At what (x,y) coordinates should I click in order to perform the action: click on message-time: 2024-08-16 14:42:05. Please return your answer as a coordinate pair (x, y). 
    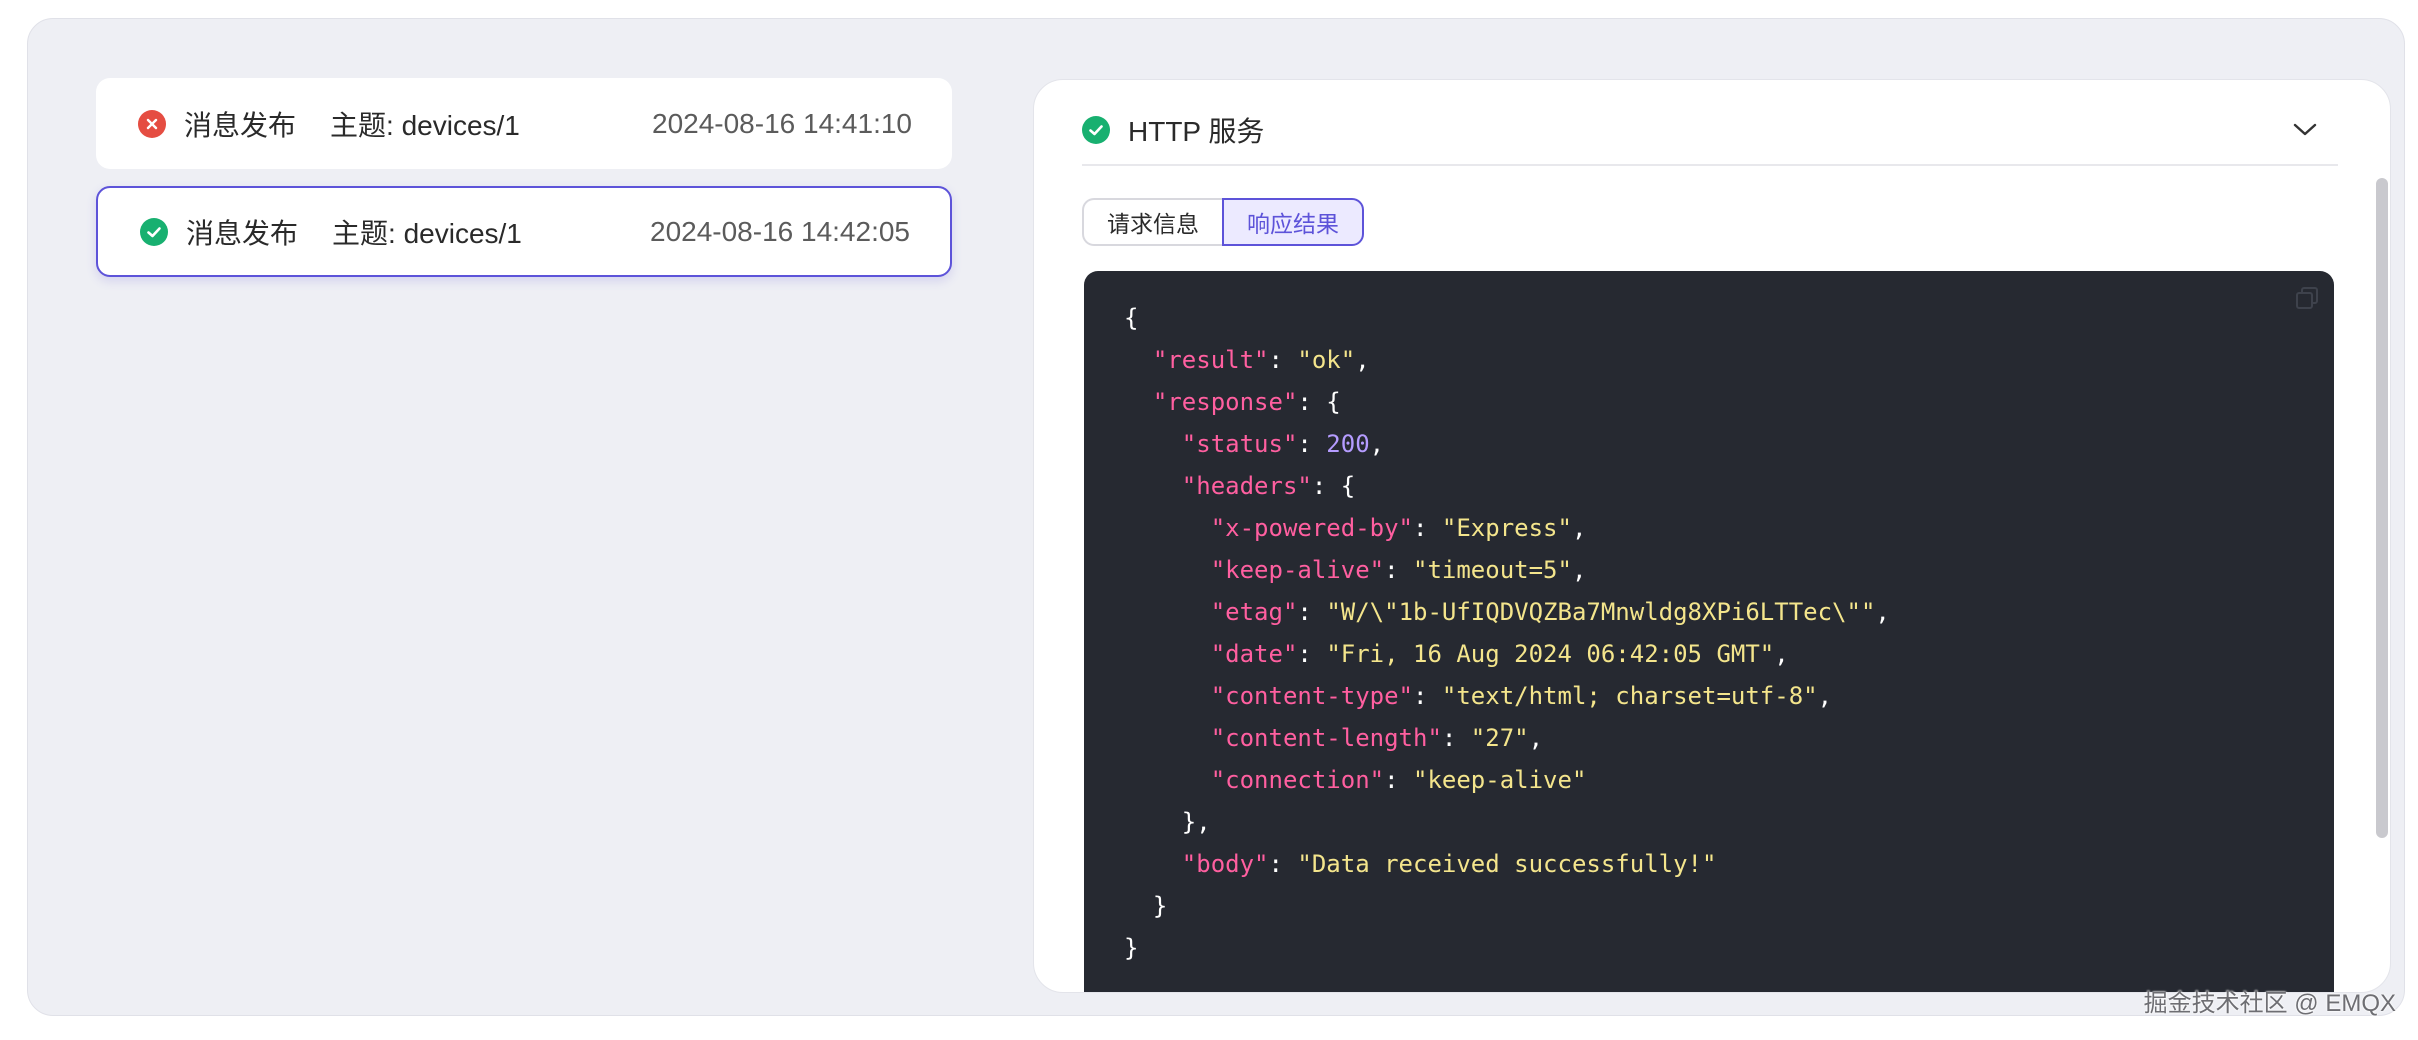
    Looking at the image, I should click on (780, 231).